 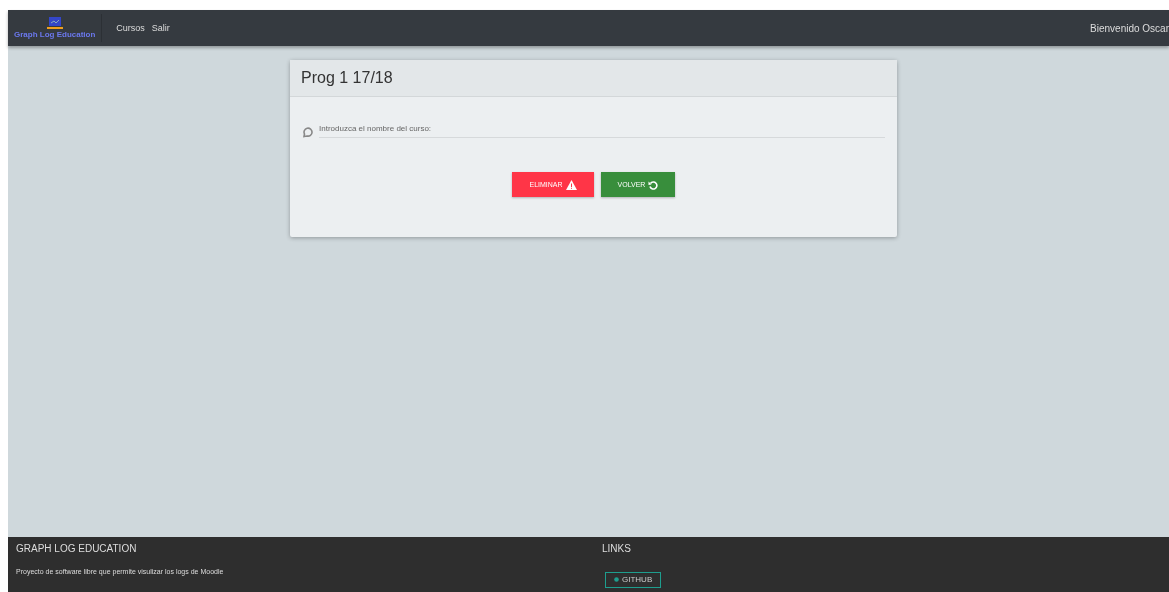 What do you see at coordinates (633, 579) in the screenshot?
I see `github-link: GITHUB` at bounding box center [633, 579].